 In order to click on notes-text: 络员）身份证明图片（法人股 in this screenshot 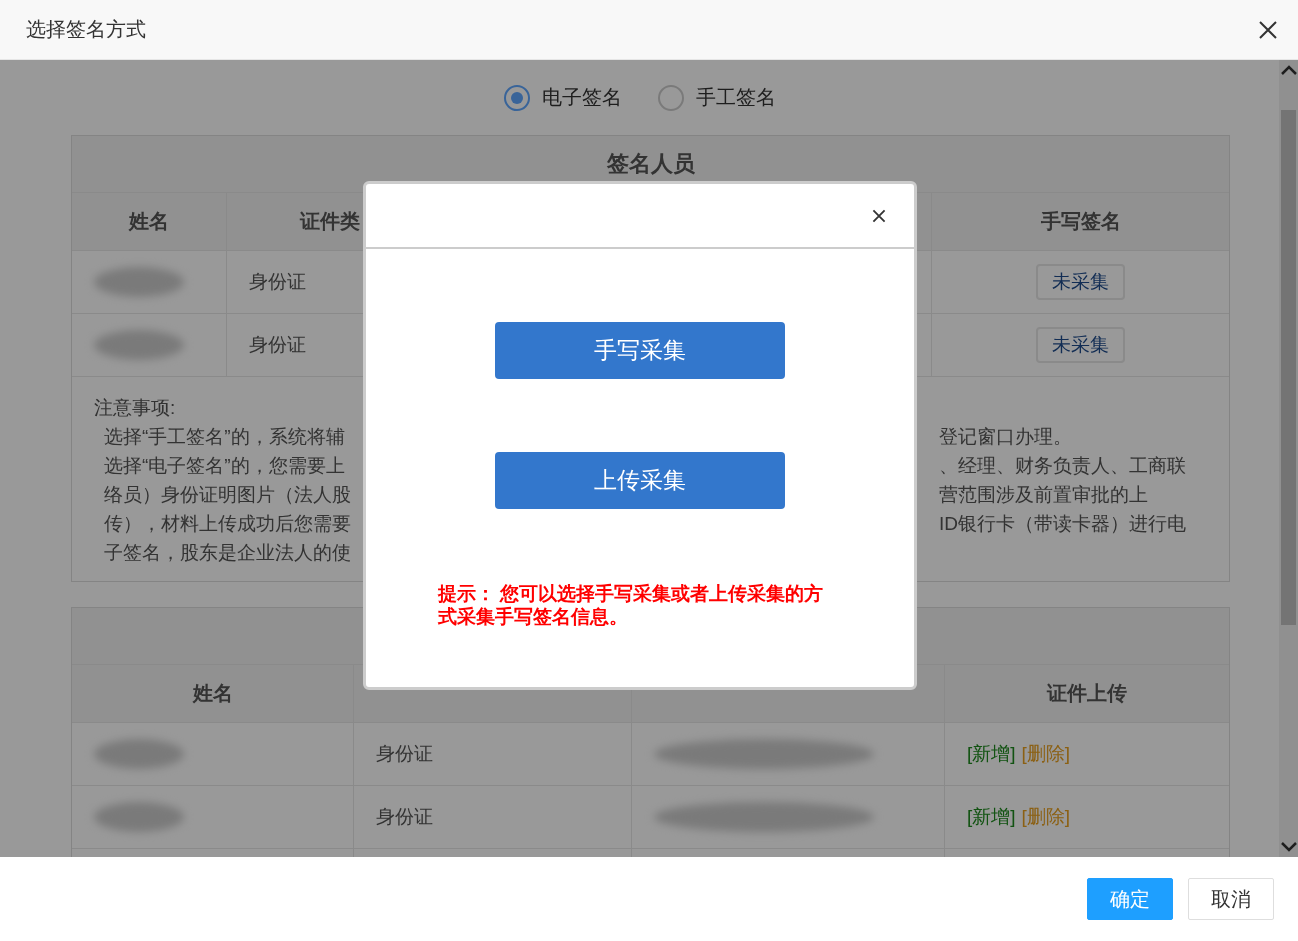, I will do `click(227, 494)`.